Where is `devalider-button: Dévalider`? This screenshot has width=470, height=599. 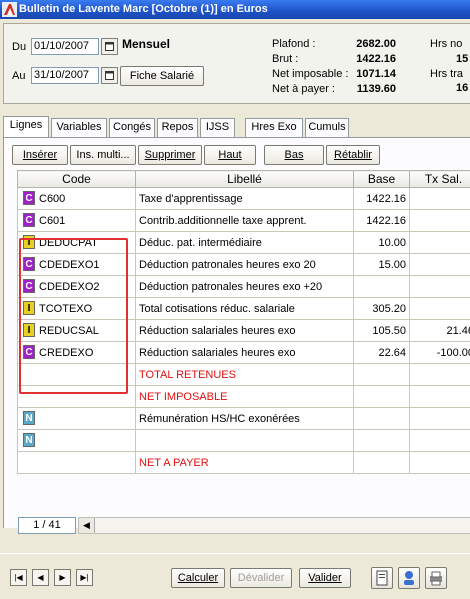
devalider-button: Dévalider is located at coordinates (261, 578).